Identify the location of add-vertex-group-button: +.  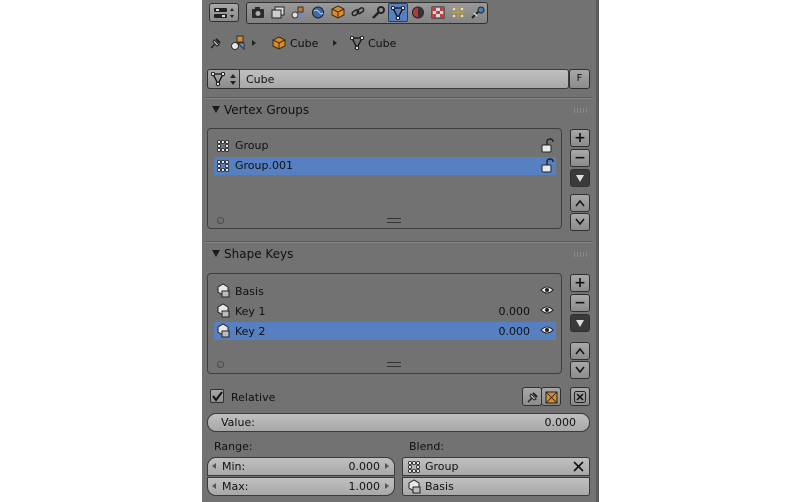
(580, 138).